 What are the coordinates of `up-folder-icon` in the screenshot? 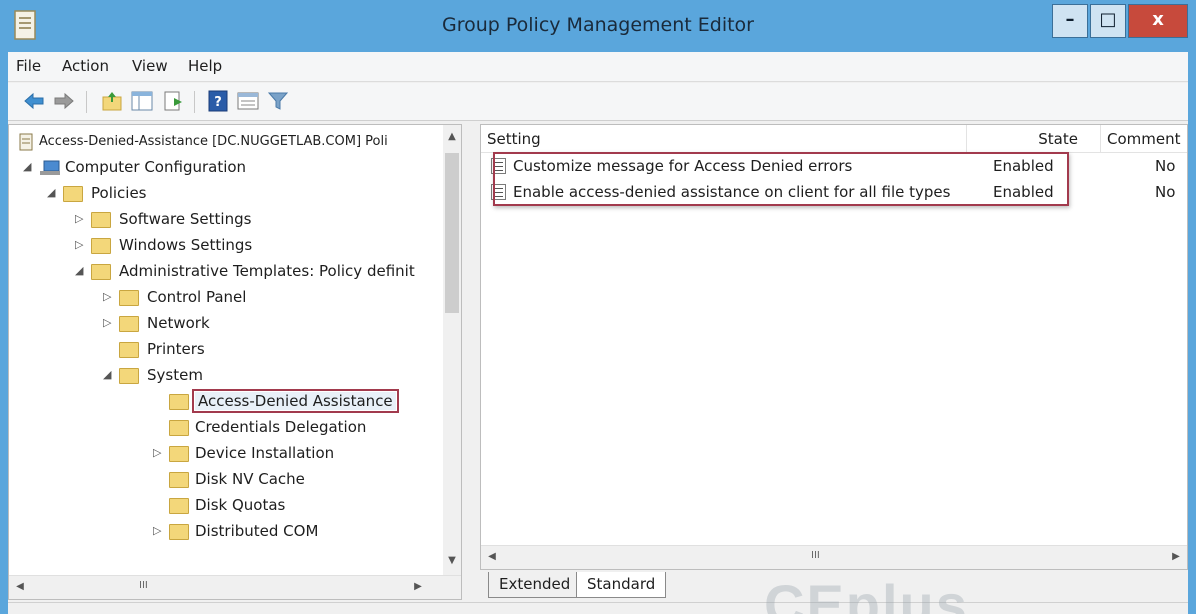 It's located at (112, 101).